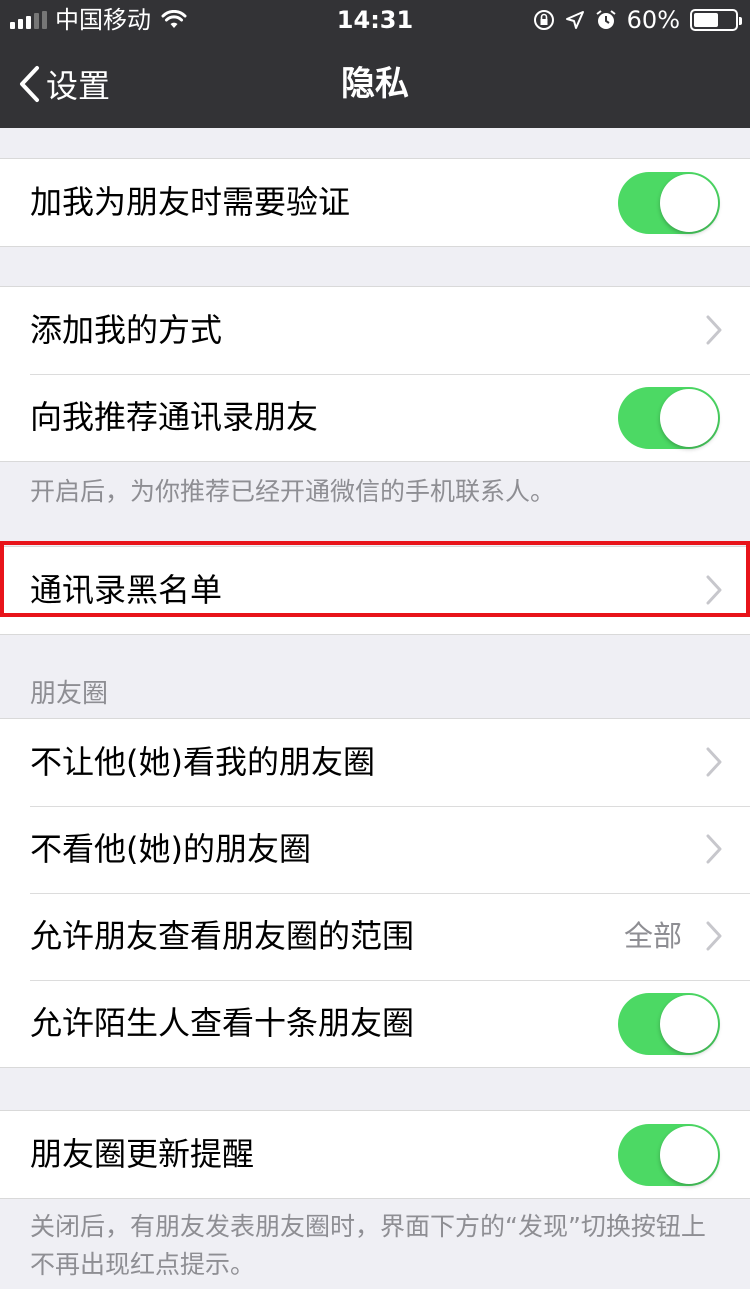  What do you see at coordinates (202, 762) in the screenshot?
I see `block-viewer-label: 不让他(她)看我的朋友圈` at bounding box center [202, 762].